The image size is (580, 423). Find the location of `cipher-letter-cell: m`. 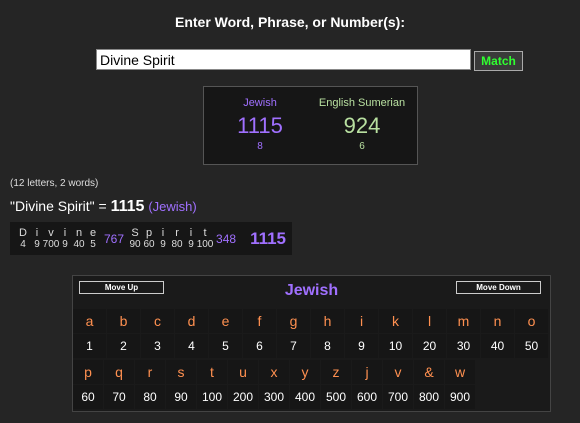

cipher-letter-cell: m is located at coordinates (463, 321).